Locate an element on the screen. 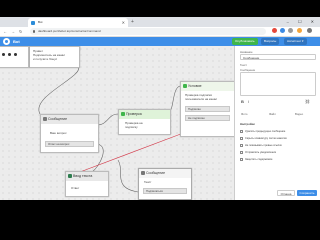 The height and width of the screenshot is (240, 320). save-button: Сохранить is located at coordinates (307, 193).